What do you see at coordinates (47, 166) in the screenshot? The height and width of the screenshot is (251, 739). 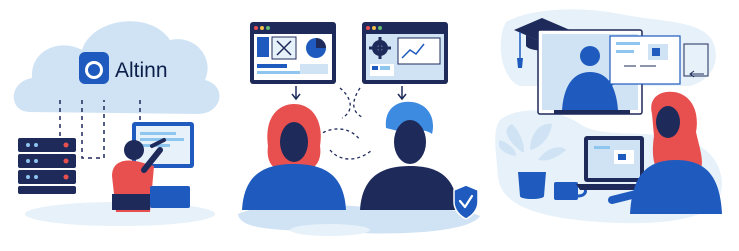 I see `server-rack-icon` at bounding box center [47, 166].